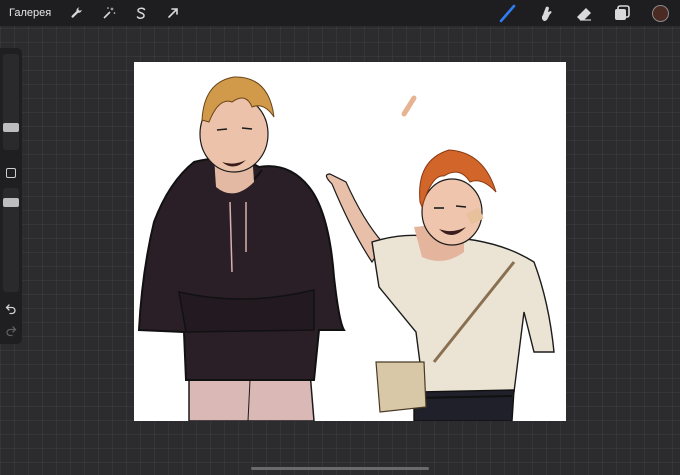 Image resolution: width=680 pixels, height=475 pixels. What do you see at coordinates (584, 13) in the screenshot?
I see `eraser-icon` at bounding box center [584, 13].